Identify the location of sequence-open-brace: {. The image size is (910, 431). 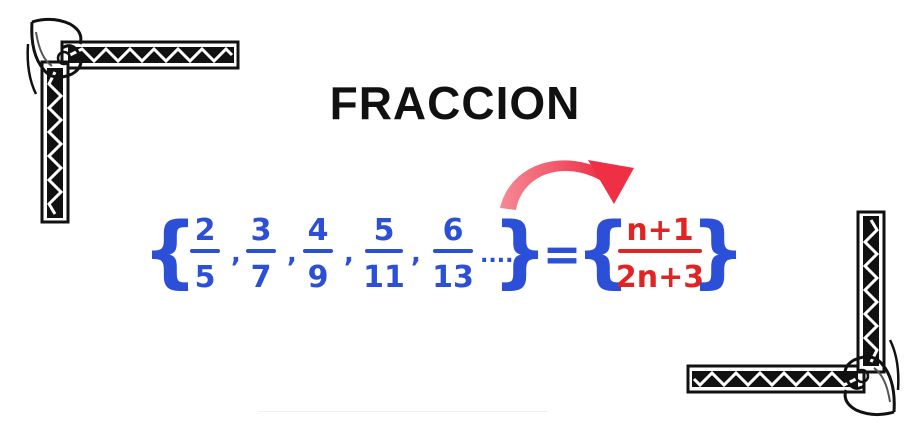
(170, 252).